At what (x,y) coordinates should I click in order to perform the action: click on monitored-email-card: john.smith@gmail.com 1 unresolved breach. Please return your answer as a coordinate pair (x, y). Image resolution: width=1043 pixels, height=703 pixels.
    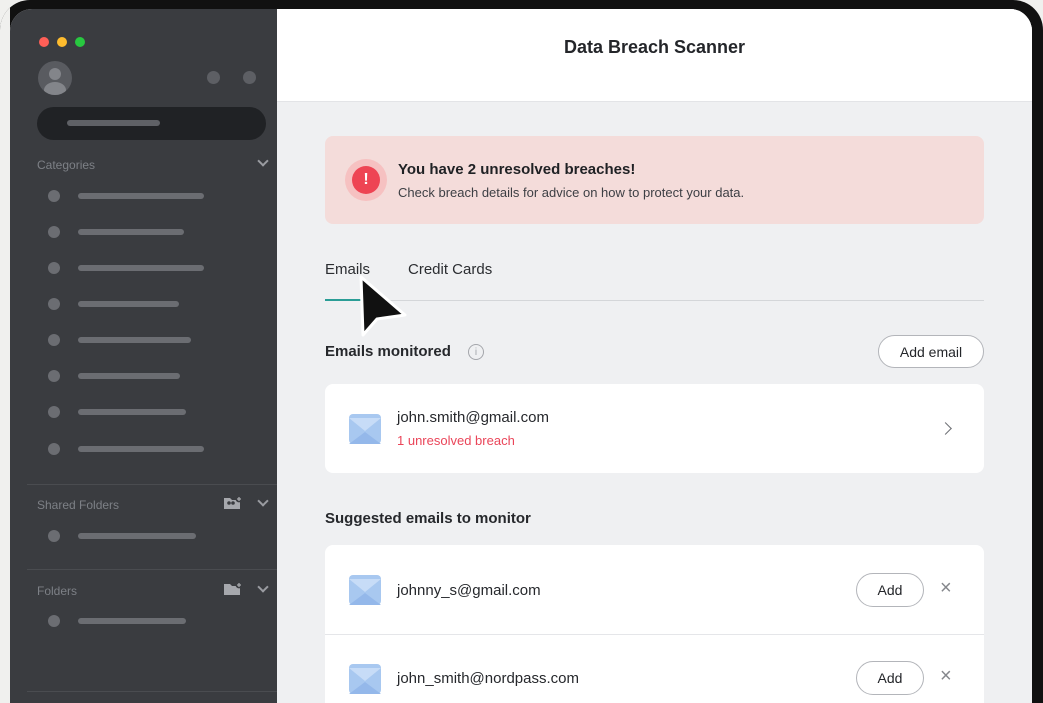
    Looking at the image, I should click on (654, 428).